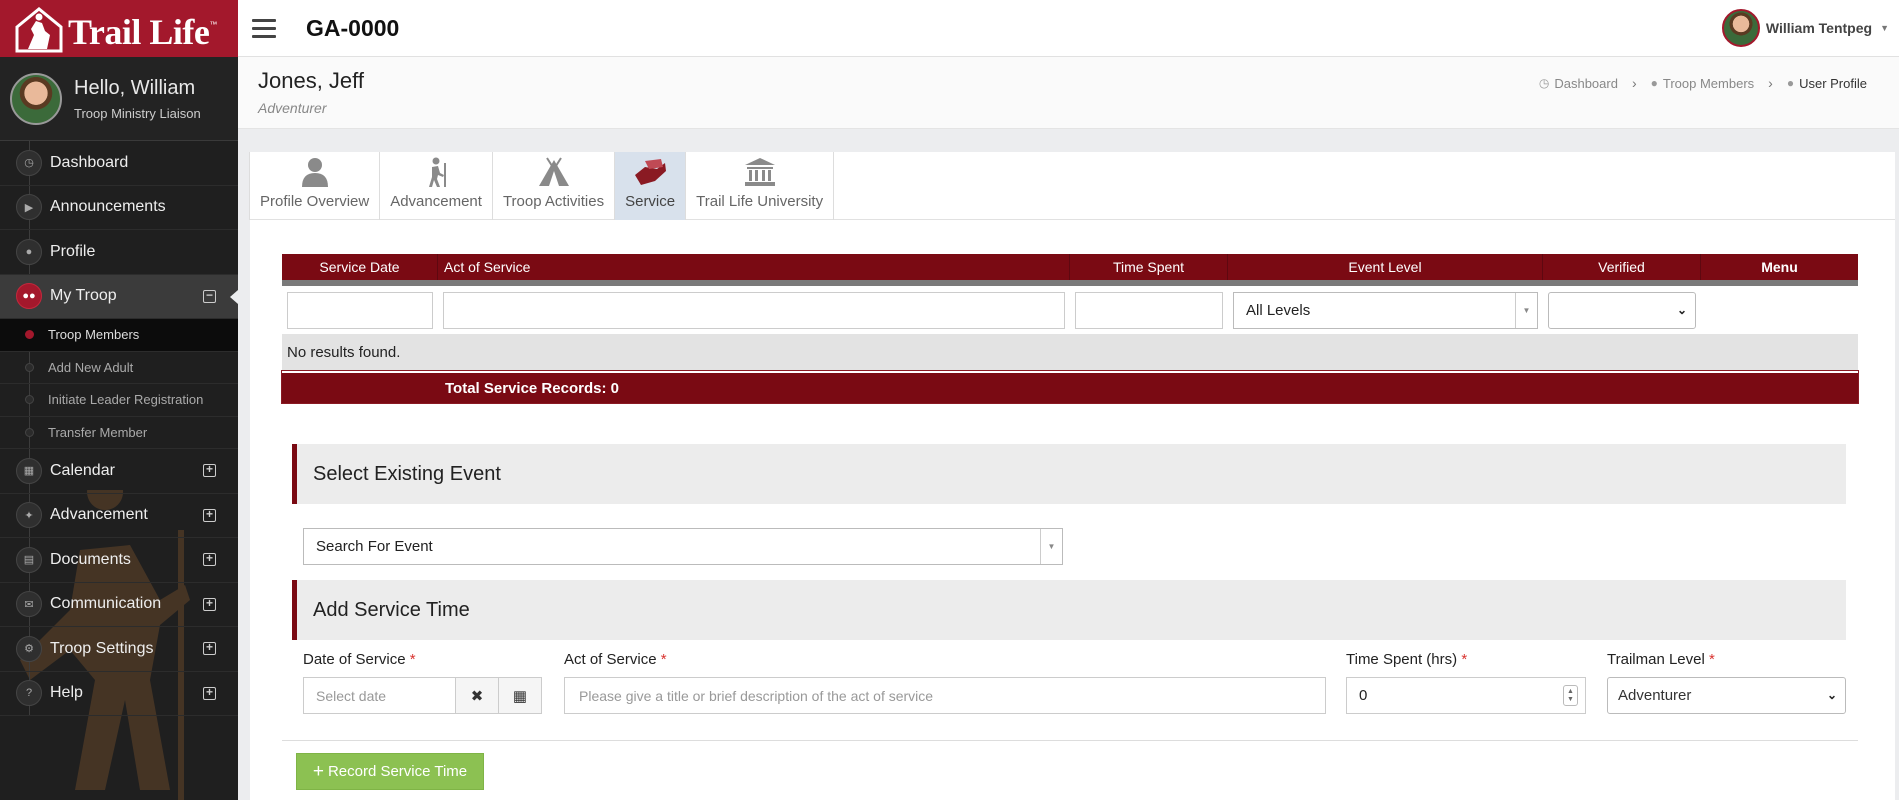 The image size is (1899, 800). Describe the element at coordinates (650, 201) in the screenshot. I see `tab-label: Service` at that location.